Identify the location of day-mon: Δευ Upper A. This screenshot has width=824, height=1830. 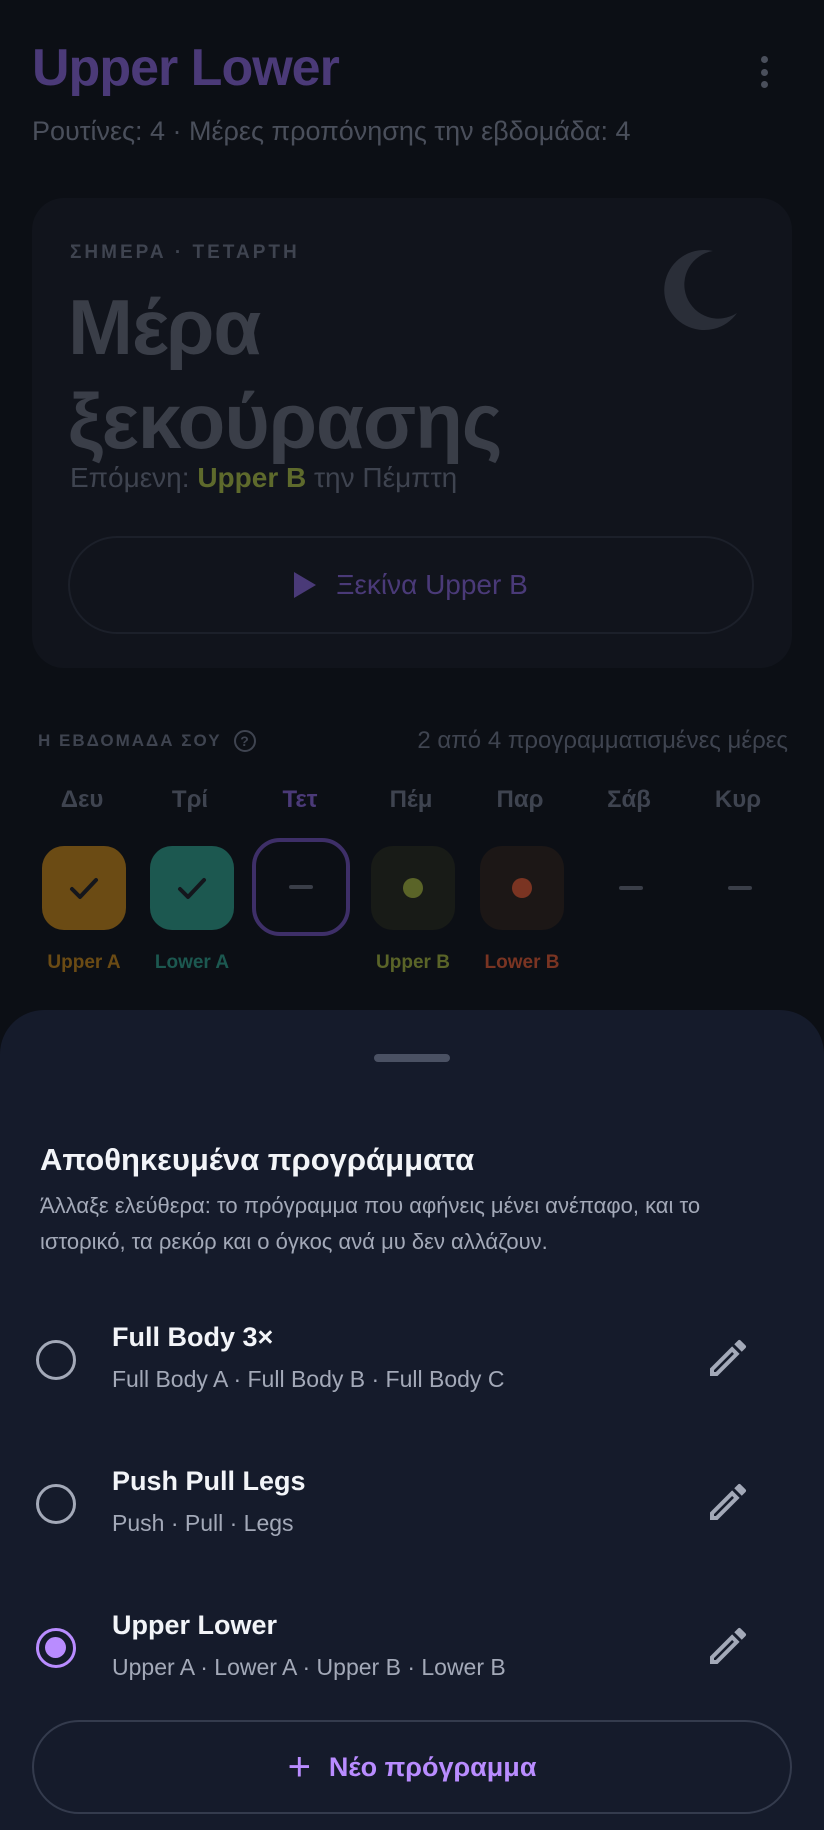
(82, 879).